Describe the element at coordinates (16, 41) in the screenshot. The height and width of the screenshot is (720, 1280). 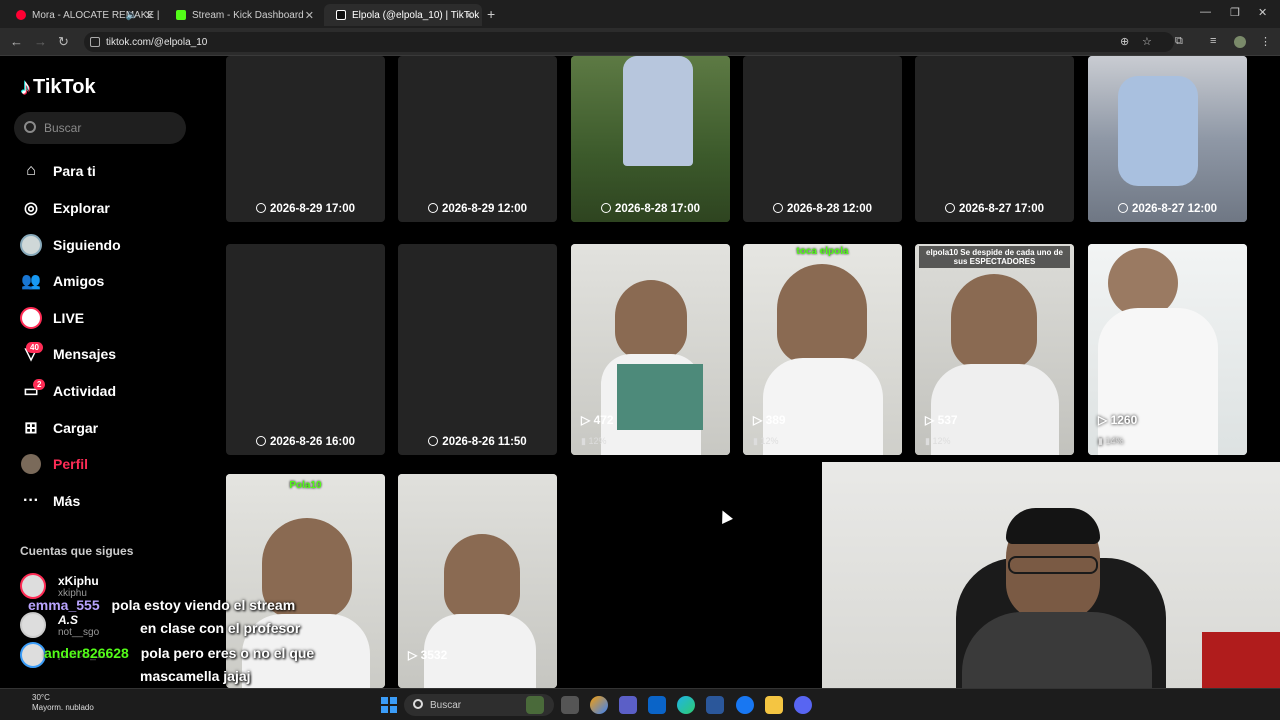
I see `back-icon: ←` at that location.